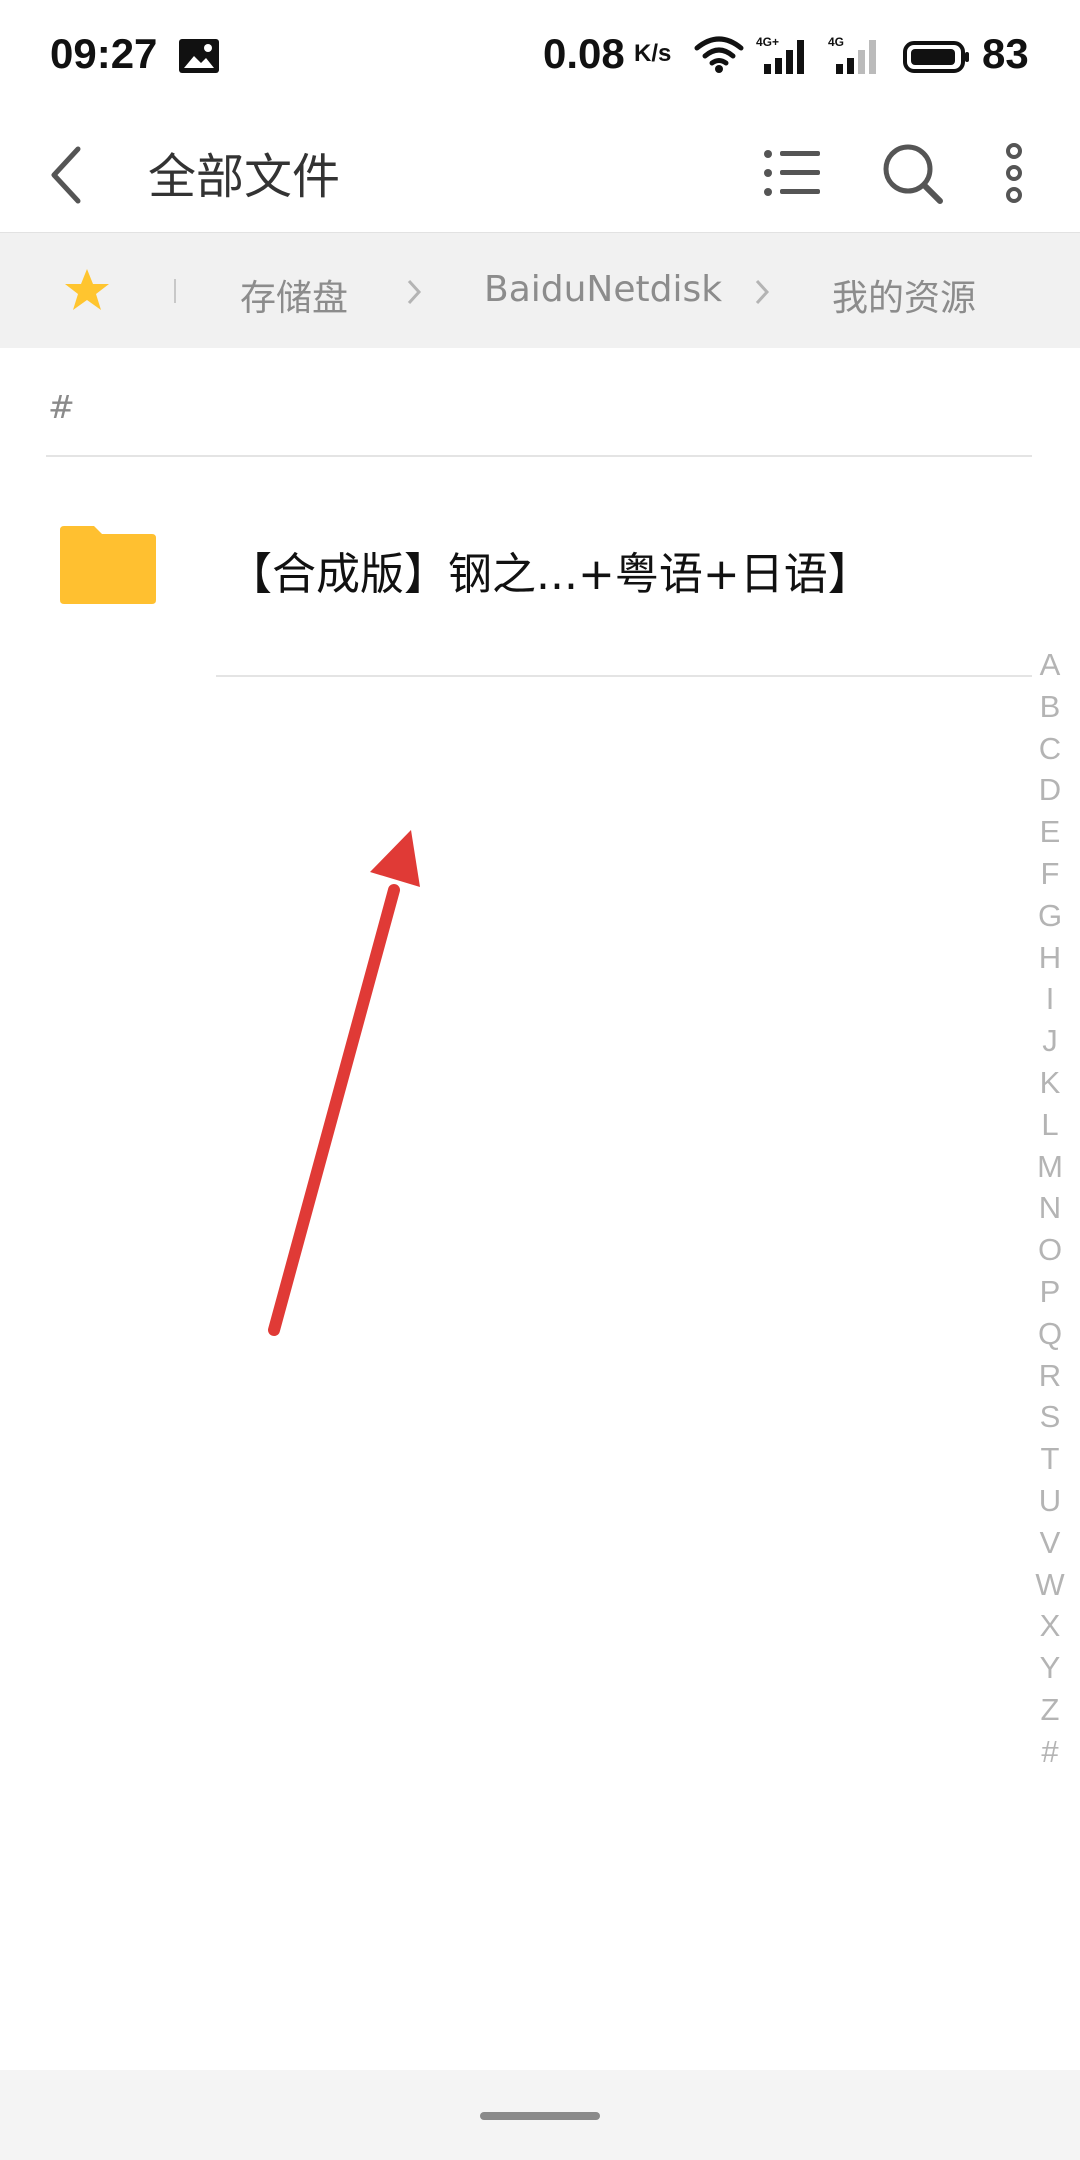 This screenshot has height=2160, width=1080. Describe the element at coordinates (1050, 1125) in the screenshot. I see `alphabet-index-letter: L` at that location.